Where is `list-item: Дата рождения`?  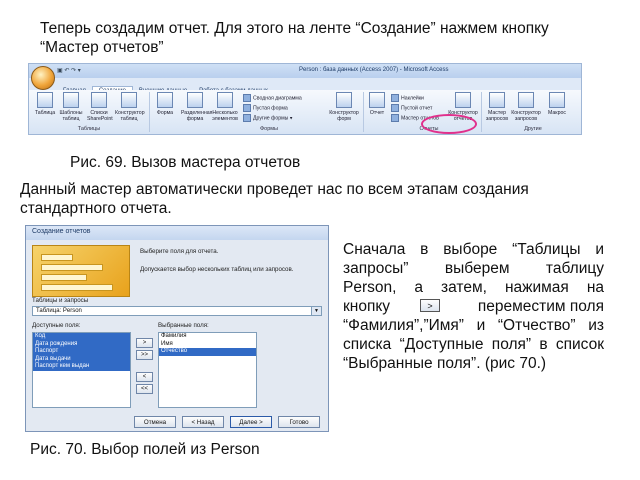
list-item: Дата рождения is located at coordinates (81, 344).